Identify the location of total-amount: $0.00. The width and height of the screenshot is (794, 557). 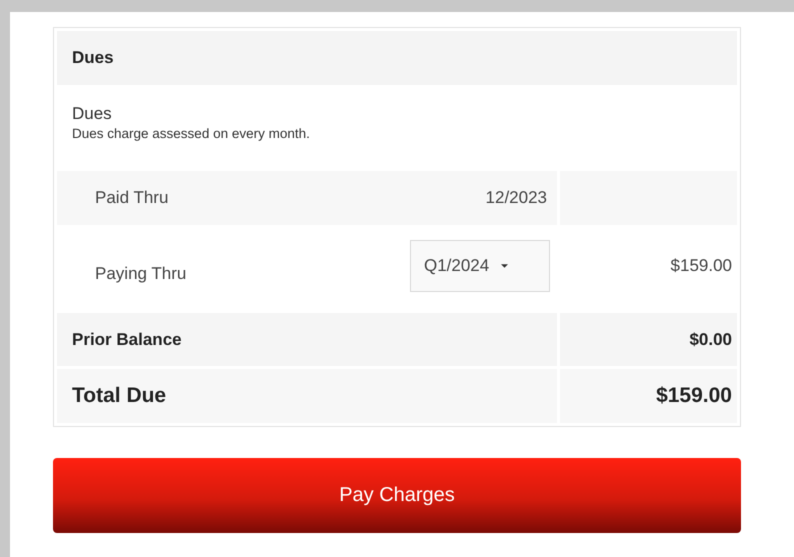
(710, 340).